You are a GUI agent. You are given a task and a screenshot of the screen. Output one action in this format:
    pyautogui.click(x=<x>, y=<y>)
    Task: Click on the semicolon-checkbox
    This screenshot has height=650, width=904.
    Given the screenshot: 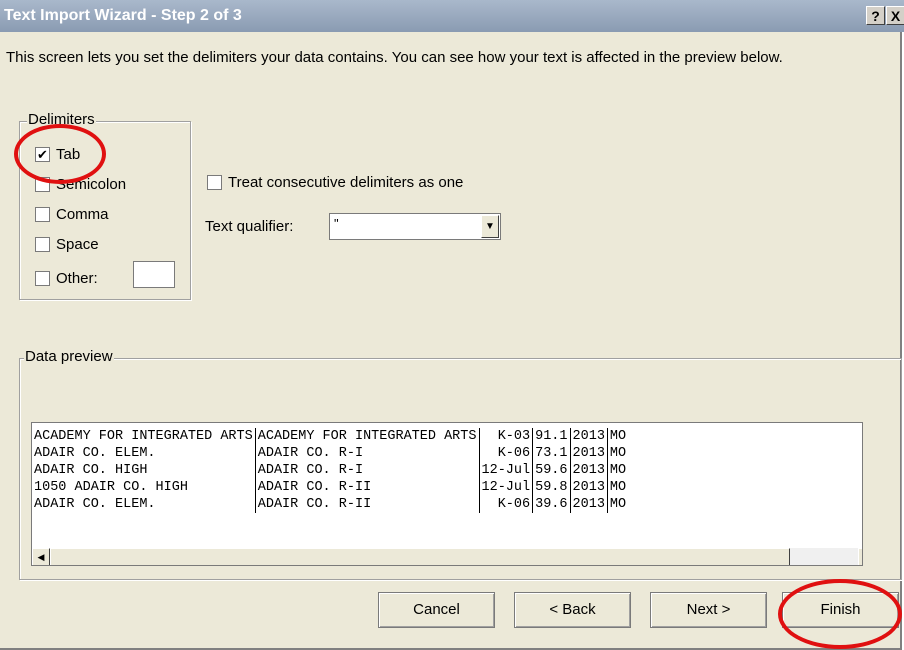 What is the action you would take?
    pyautogui.click(x=42, y=184)
    